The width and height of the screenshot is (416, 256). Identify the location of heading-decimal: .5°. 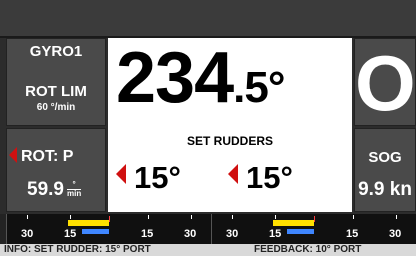
(259, 87).